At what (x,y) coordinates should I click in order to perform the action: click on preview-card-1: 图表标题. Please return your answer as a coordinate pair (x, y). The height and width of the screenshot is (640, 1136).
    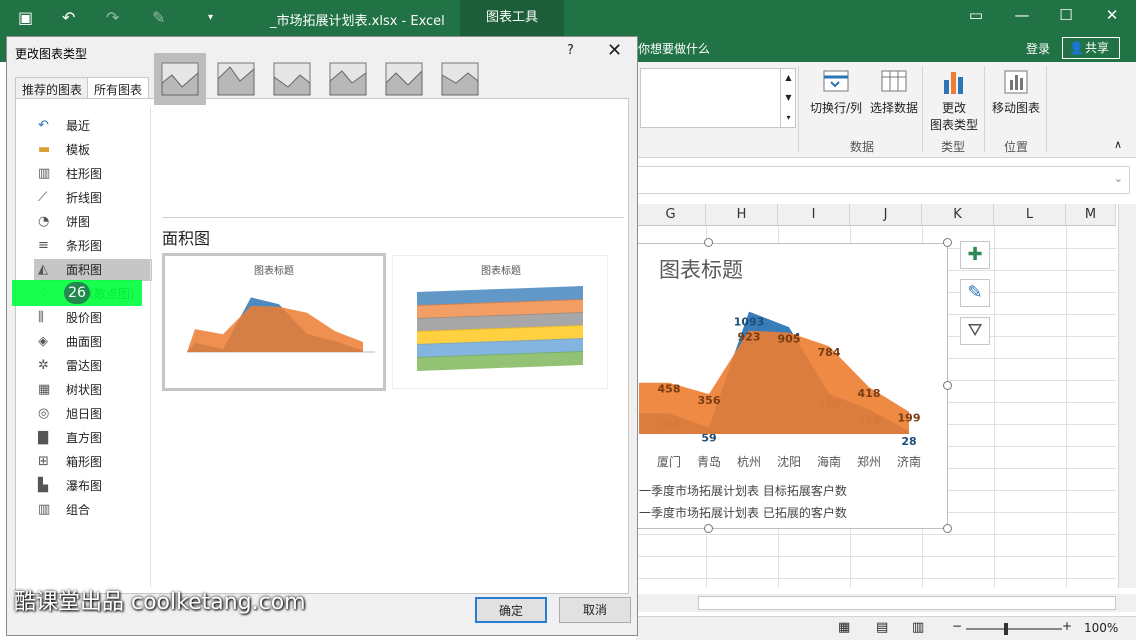
    Looking at the image, I should click on (274, 322).